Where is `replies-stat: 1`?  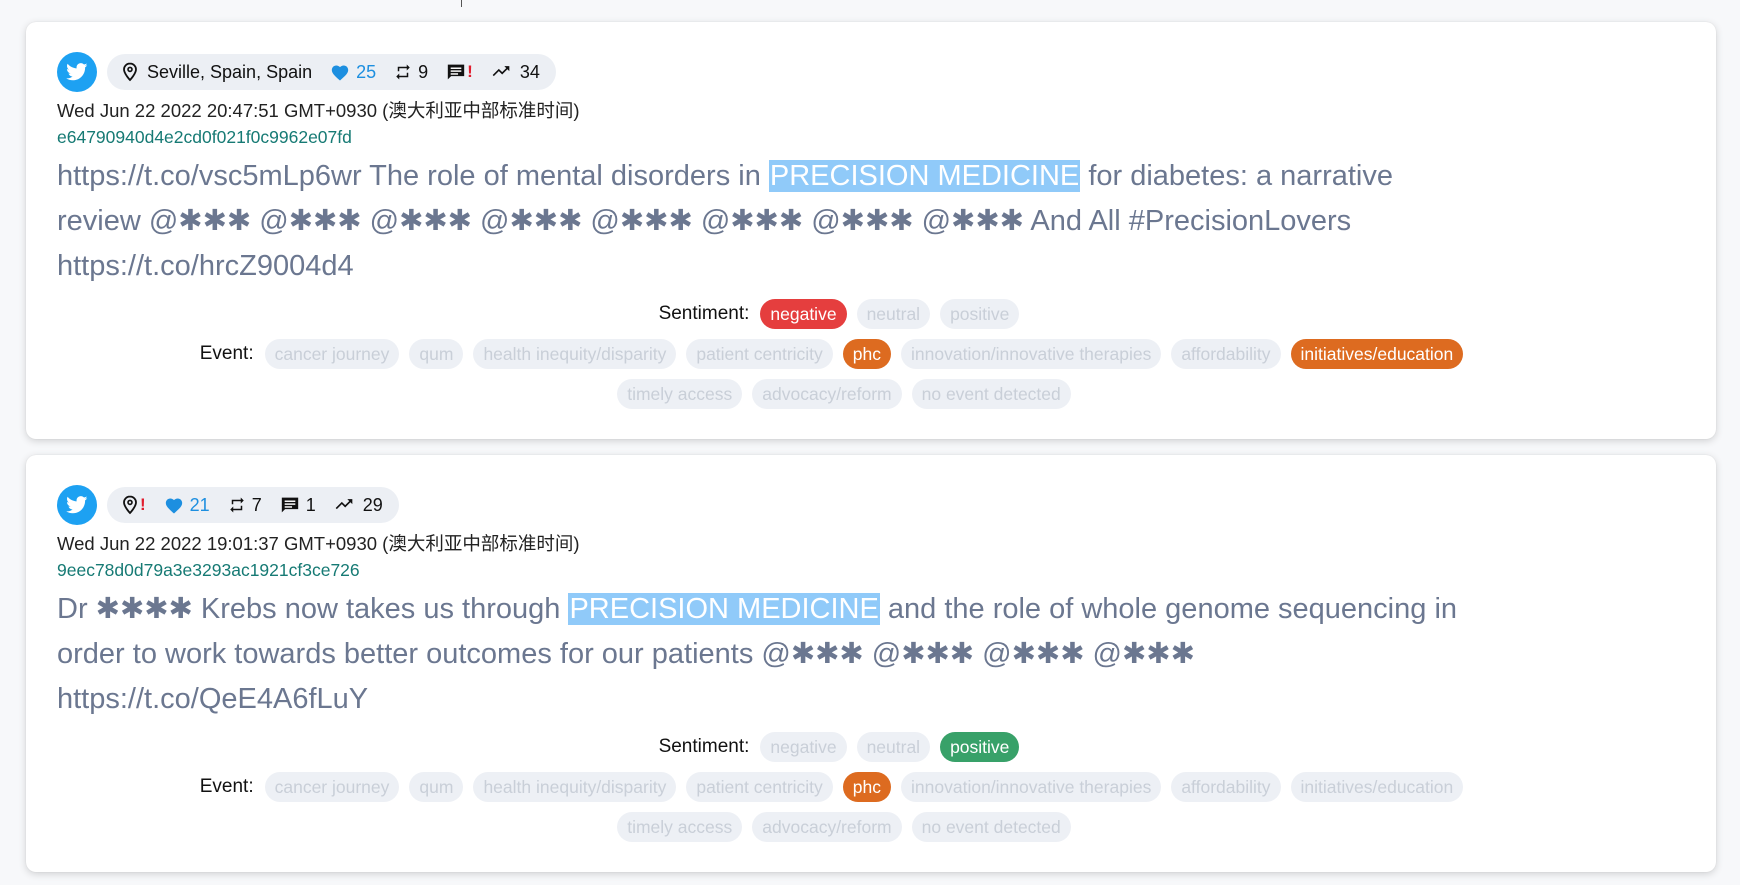
replies-stat: 1 is located at coordinates (298, 505).